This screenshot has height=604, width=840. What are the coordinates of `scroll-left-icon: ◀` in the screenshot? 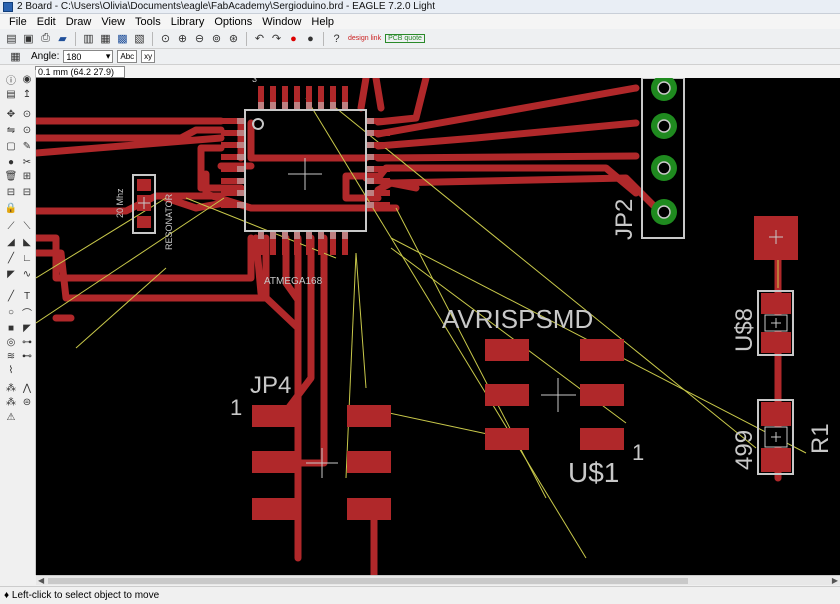 It's located at (41, 580).